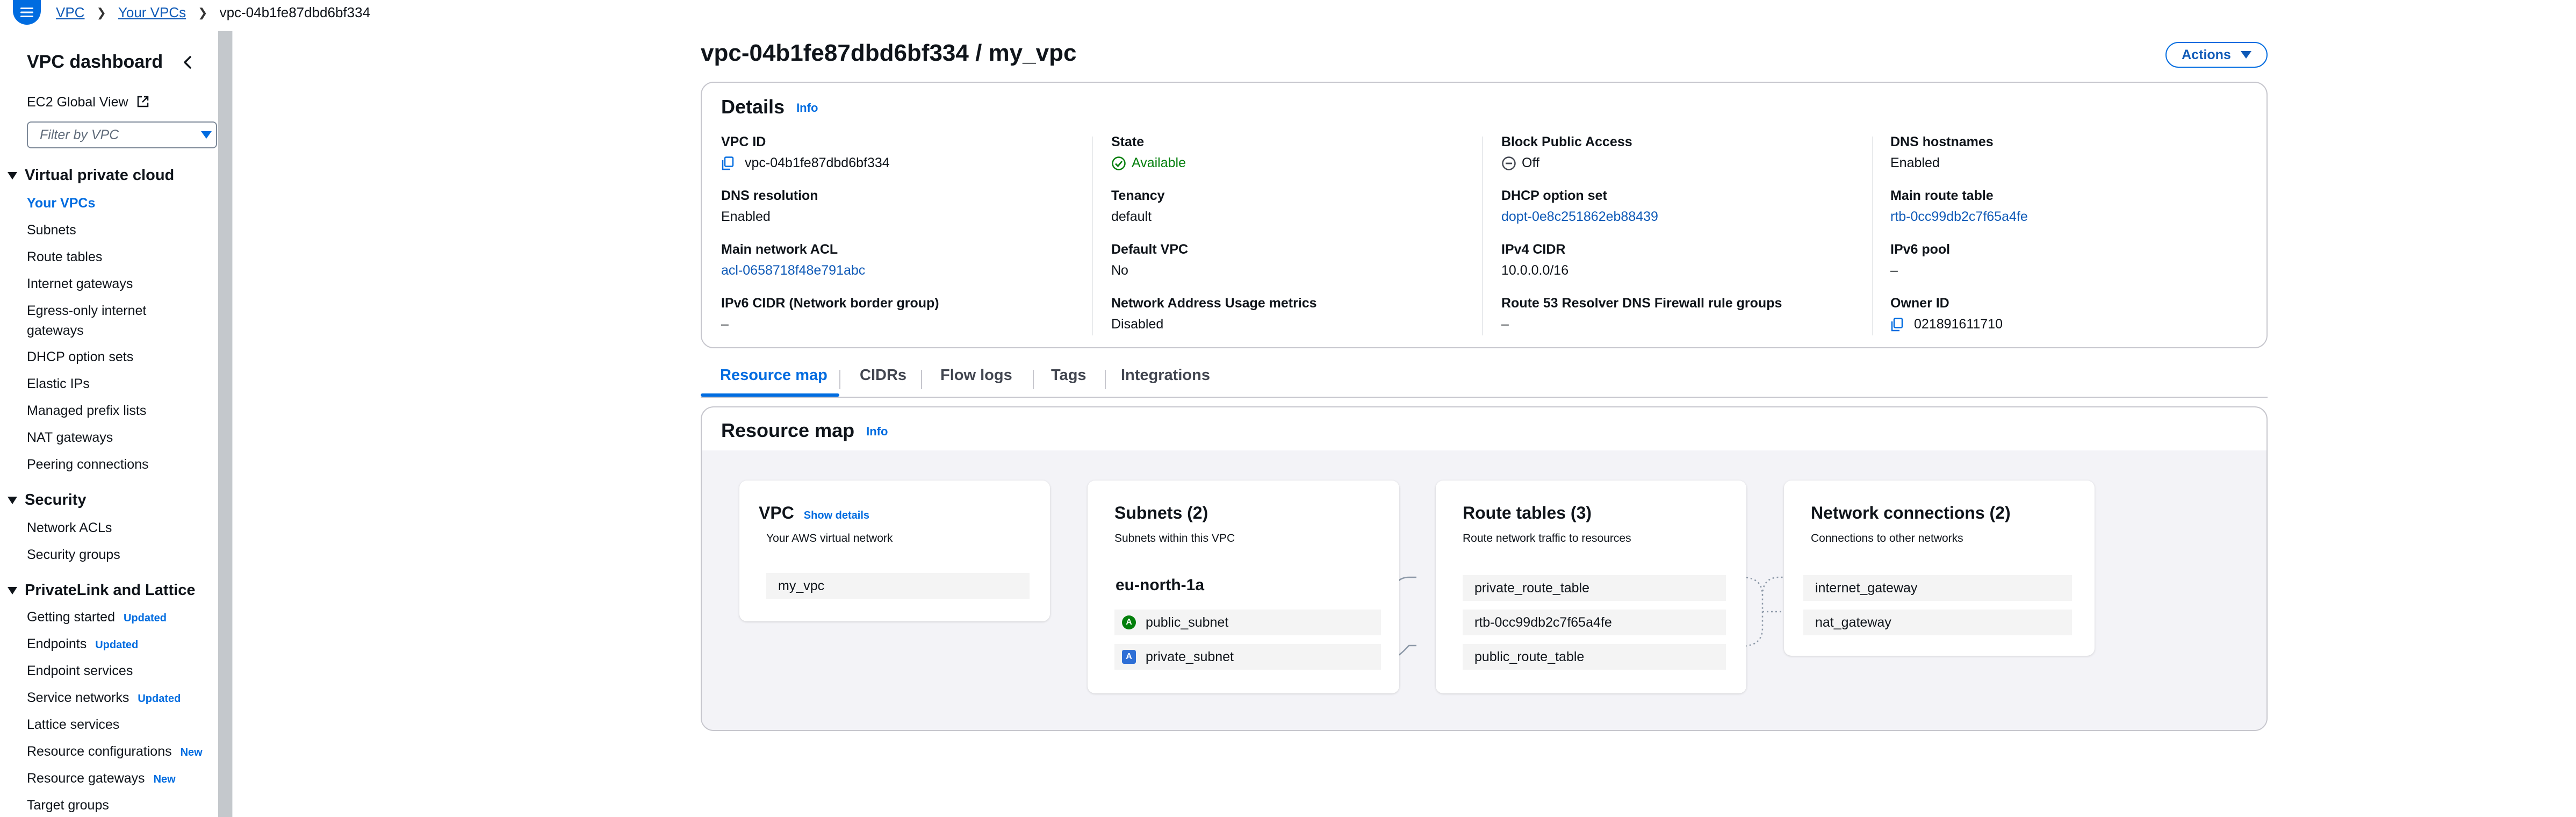 The image size is (2576, 817). Describe the element at coordinates (774, 375) in the screenshot. I see `tab-resource-map: Resource map` at that location.